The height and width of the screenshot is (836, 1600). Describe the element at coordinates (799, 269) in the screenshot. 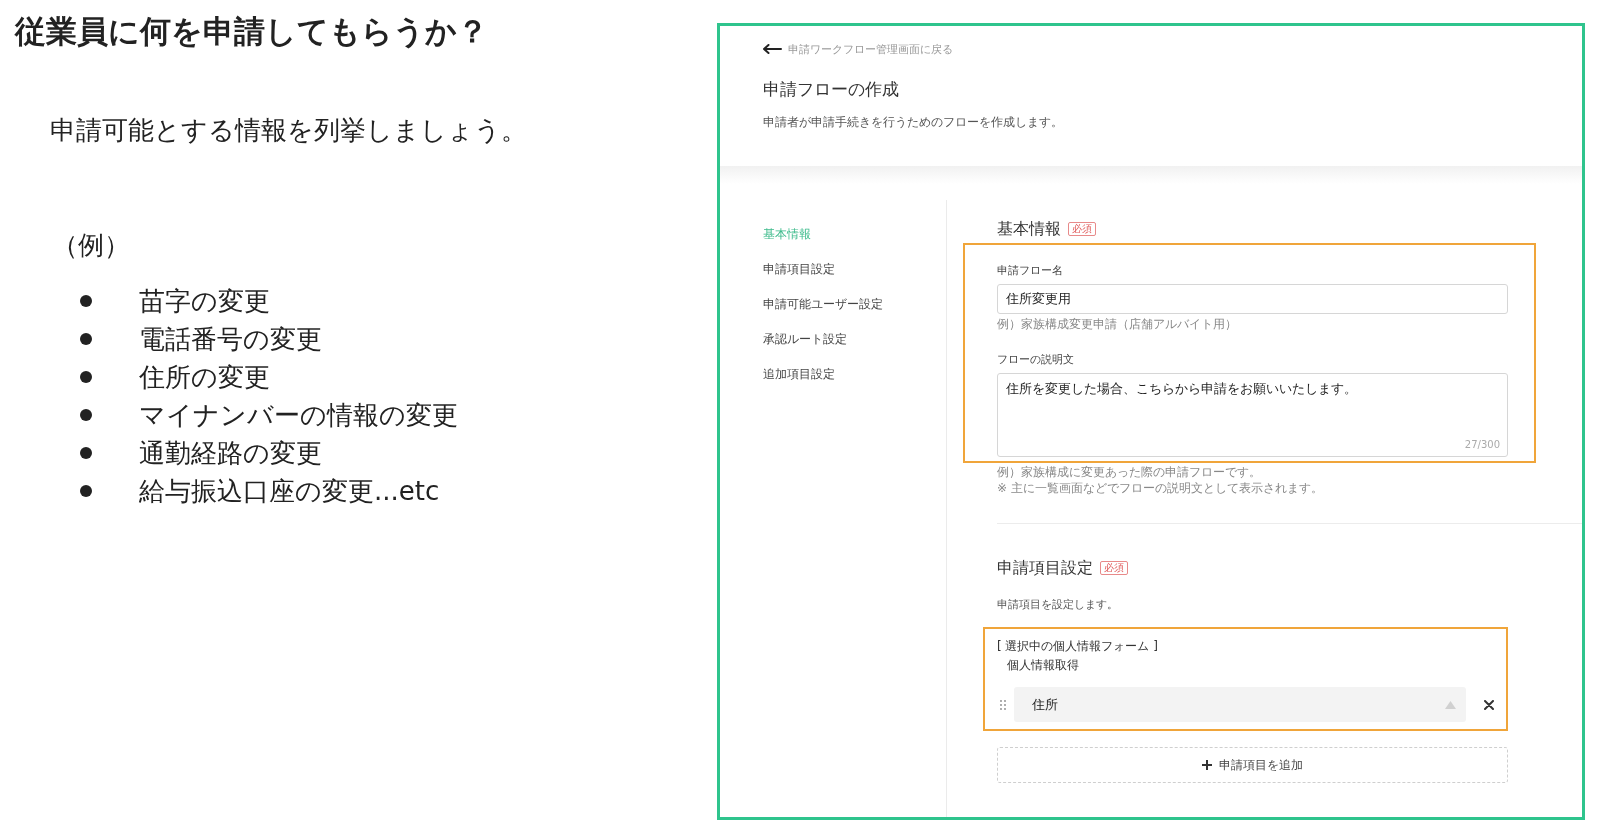

I see `nav-item: 申請項目設定` at that location.